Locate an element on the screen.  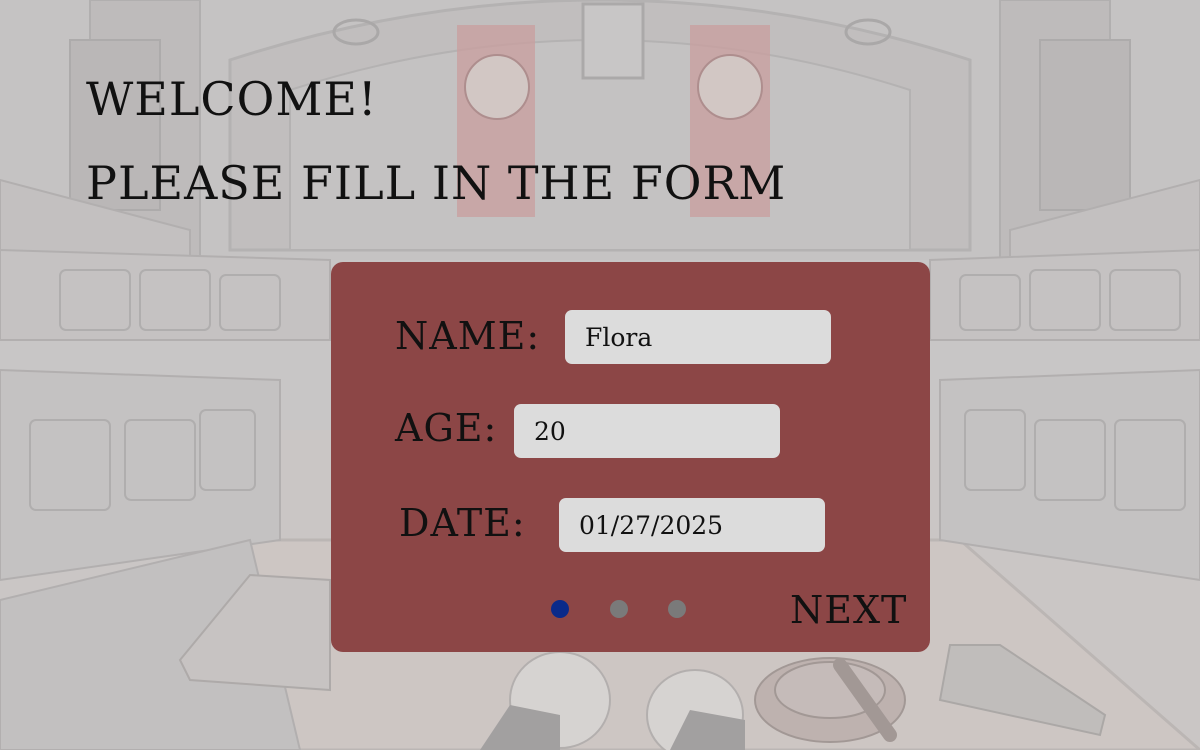
date-input is located at coordinates (692, 525).